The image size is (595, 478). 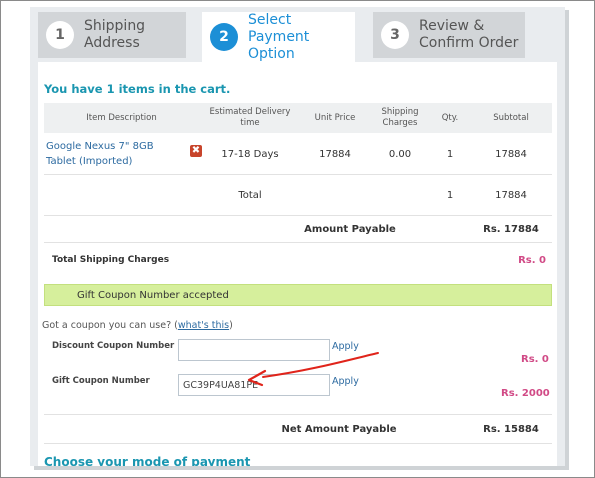 I want to click on item-price: 17884, so click(x=335, y=154).